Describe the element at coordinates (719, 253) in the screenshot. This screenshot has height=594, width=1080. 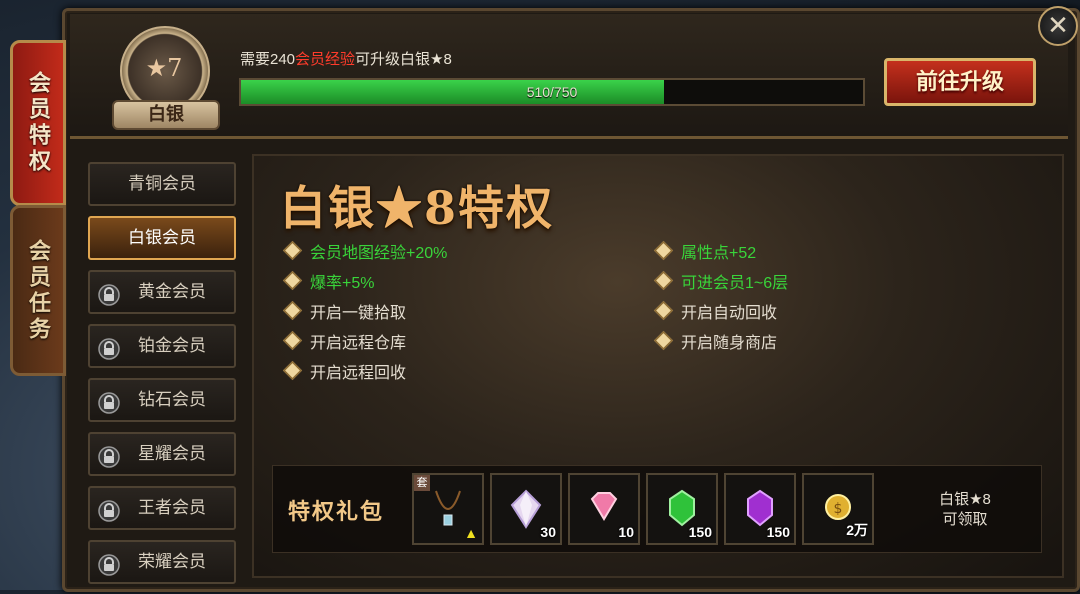
I see `benefit-text: 属性点+52` at that location.